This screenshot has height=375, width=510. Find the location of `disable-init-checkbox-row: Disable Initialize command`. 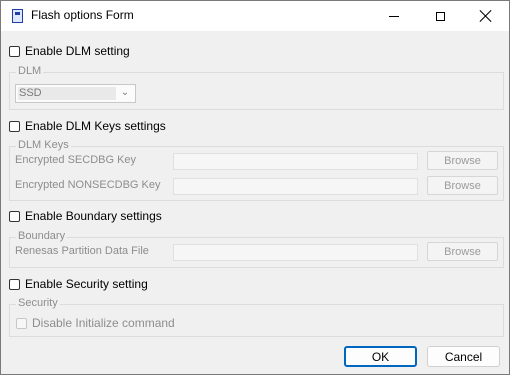

disable-init-checkbox-row: Disable Initialize command is located at coordinates (95, 323).